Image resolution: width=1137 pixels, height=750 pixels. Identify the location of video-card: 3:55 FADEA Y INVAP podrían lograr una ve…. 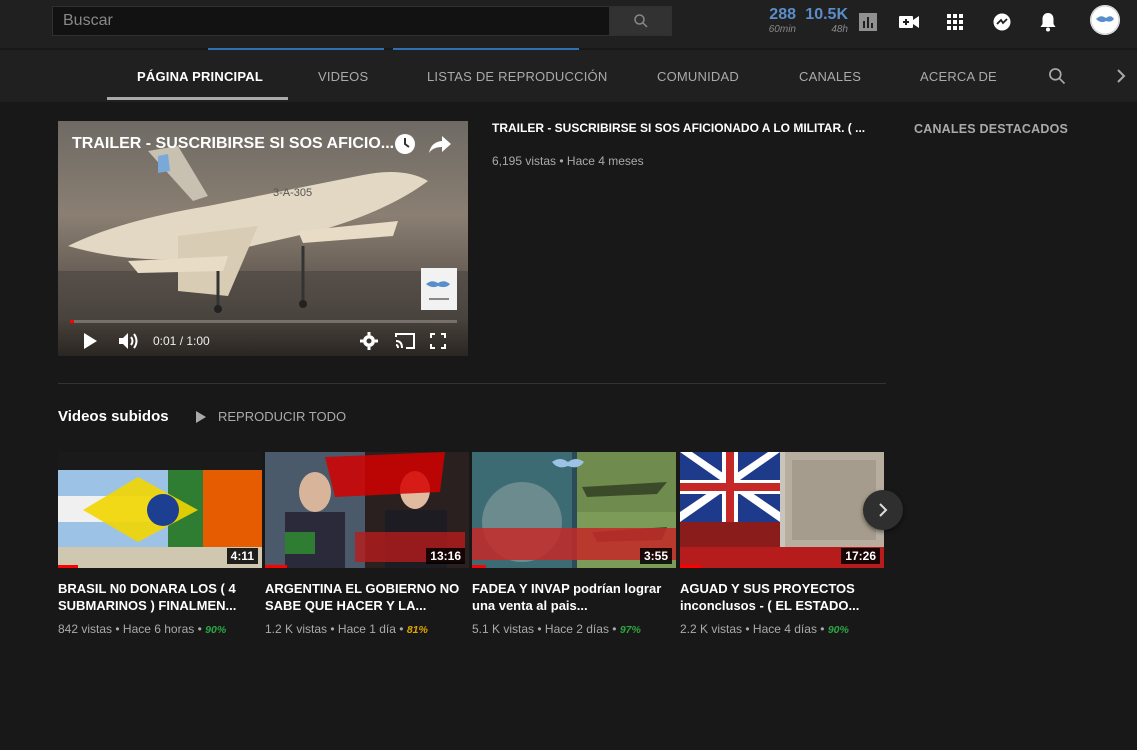
(574, 544).